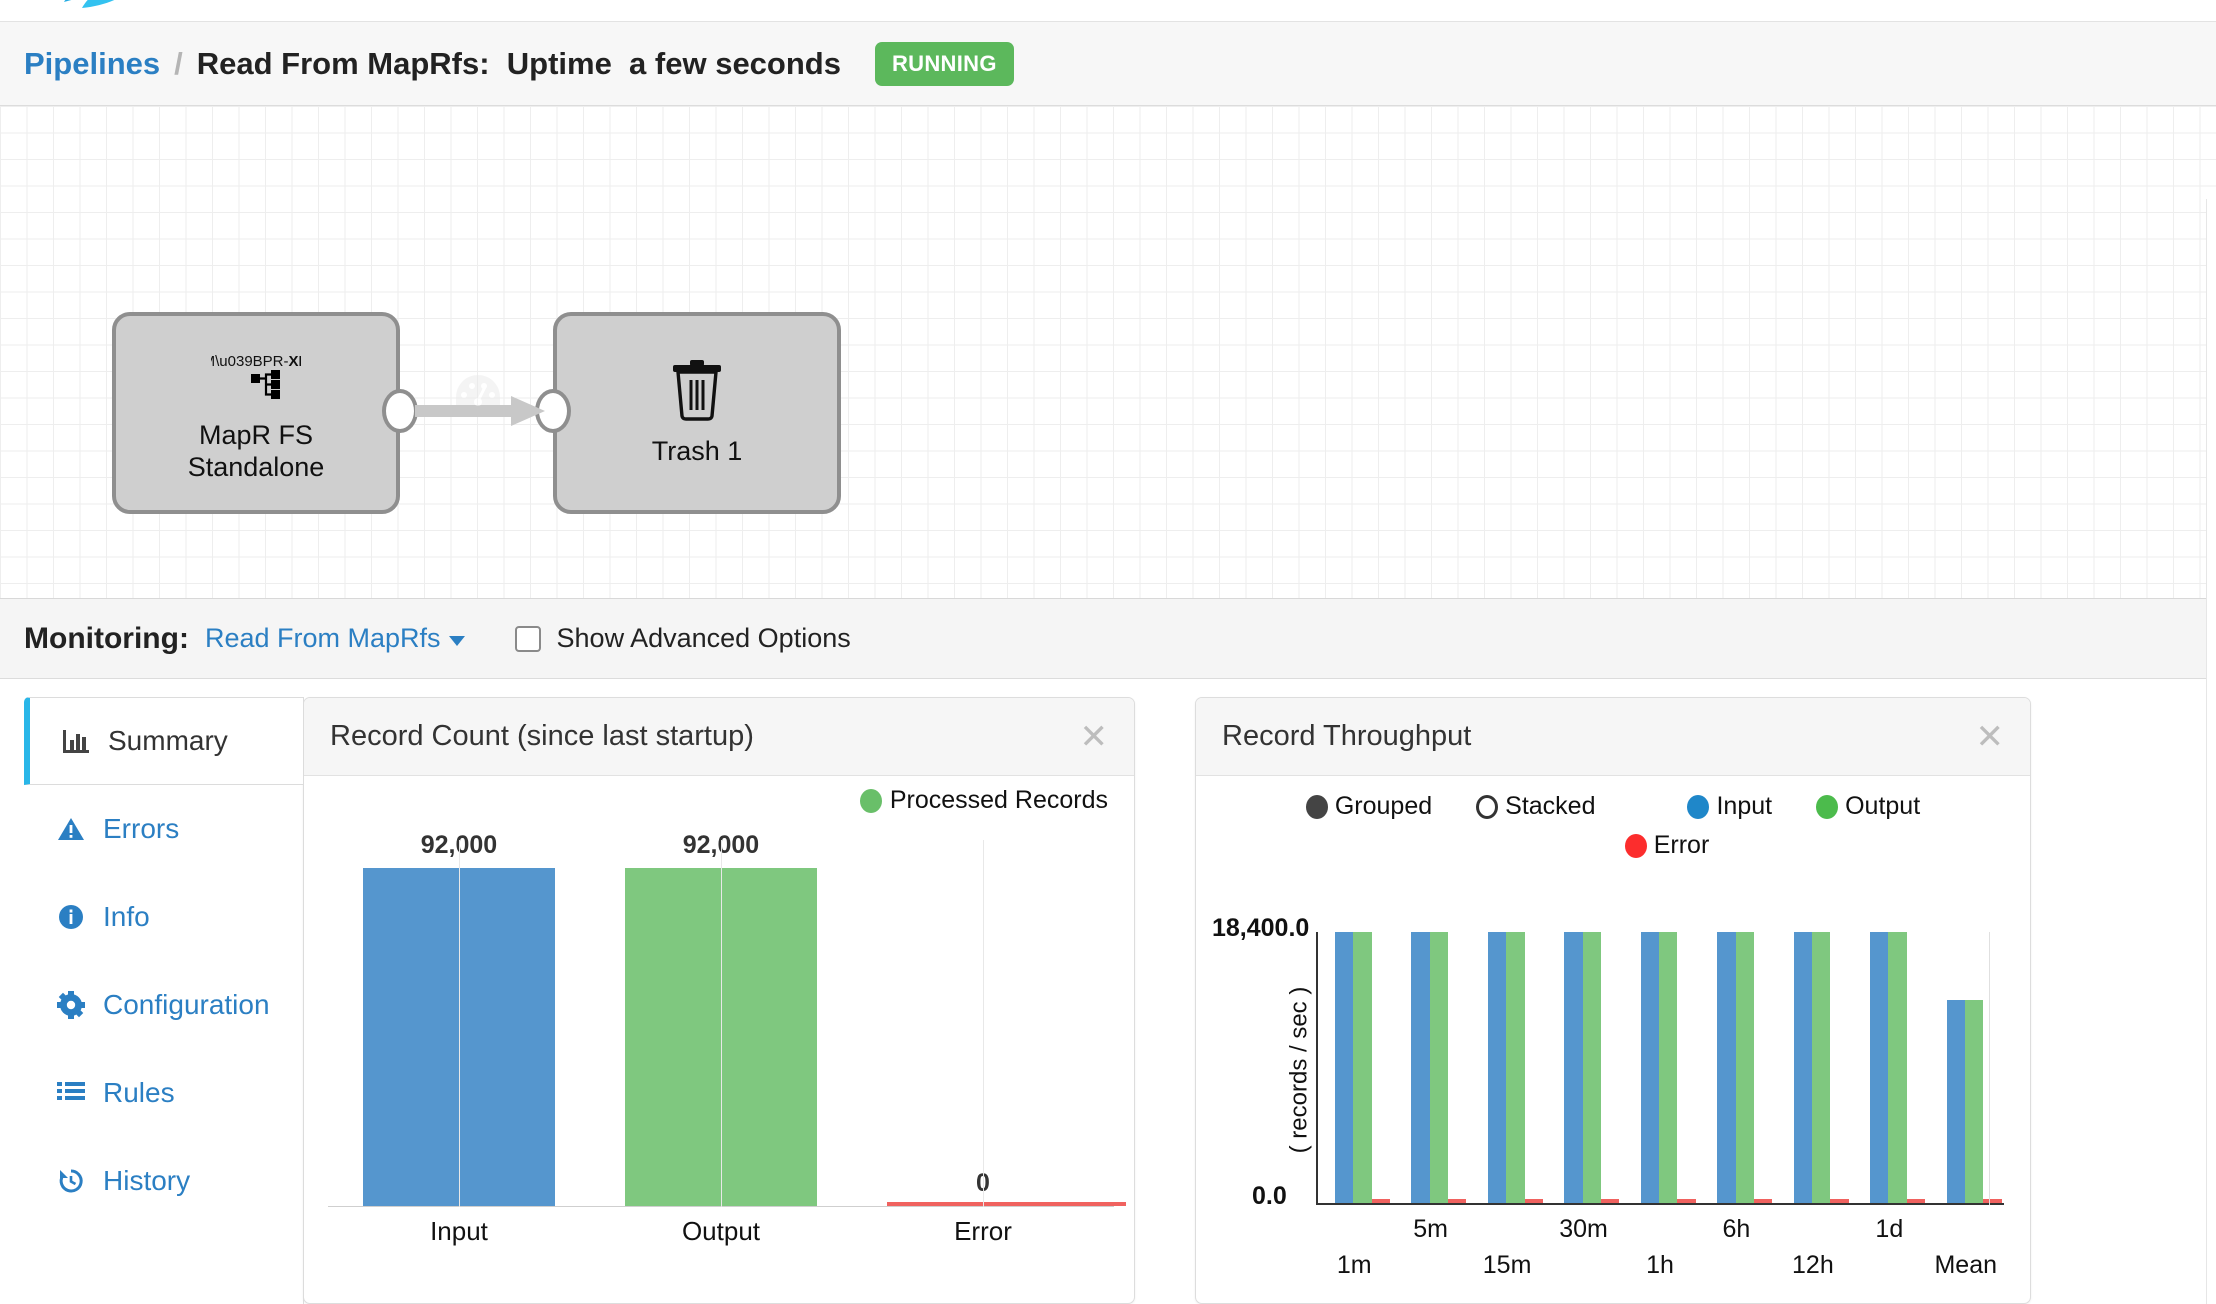  I want to click on tab-configuration: Configuration, so click(163, 1005).